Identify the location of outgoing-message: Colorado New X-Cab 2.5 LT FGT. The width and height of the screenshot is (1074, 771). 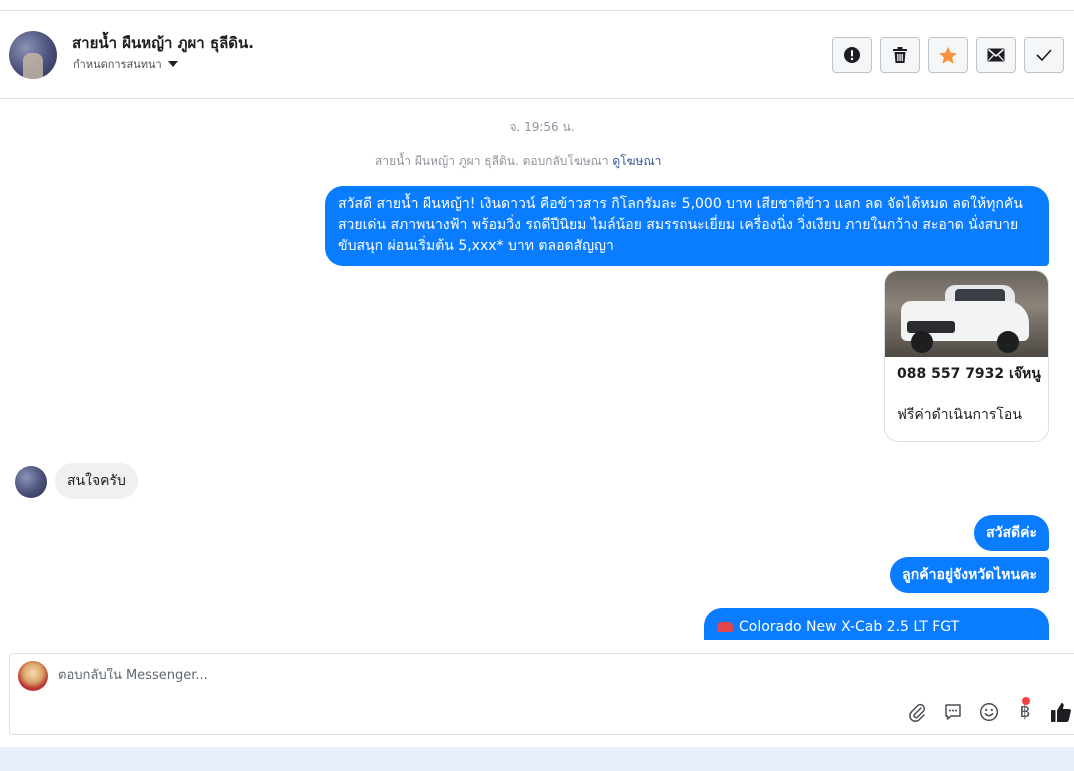
(876, 624).